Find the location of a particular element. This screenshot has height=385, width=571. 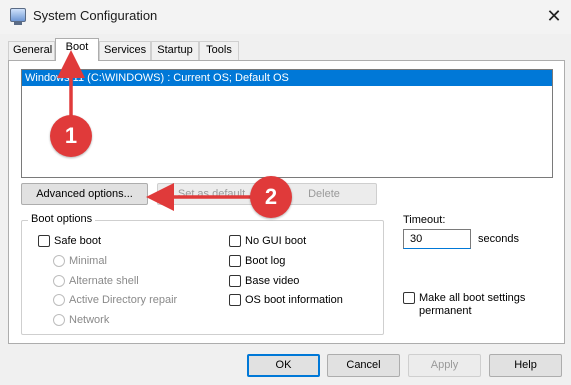

network-radio is located at coordinates (59, 320).